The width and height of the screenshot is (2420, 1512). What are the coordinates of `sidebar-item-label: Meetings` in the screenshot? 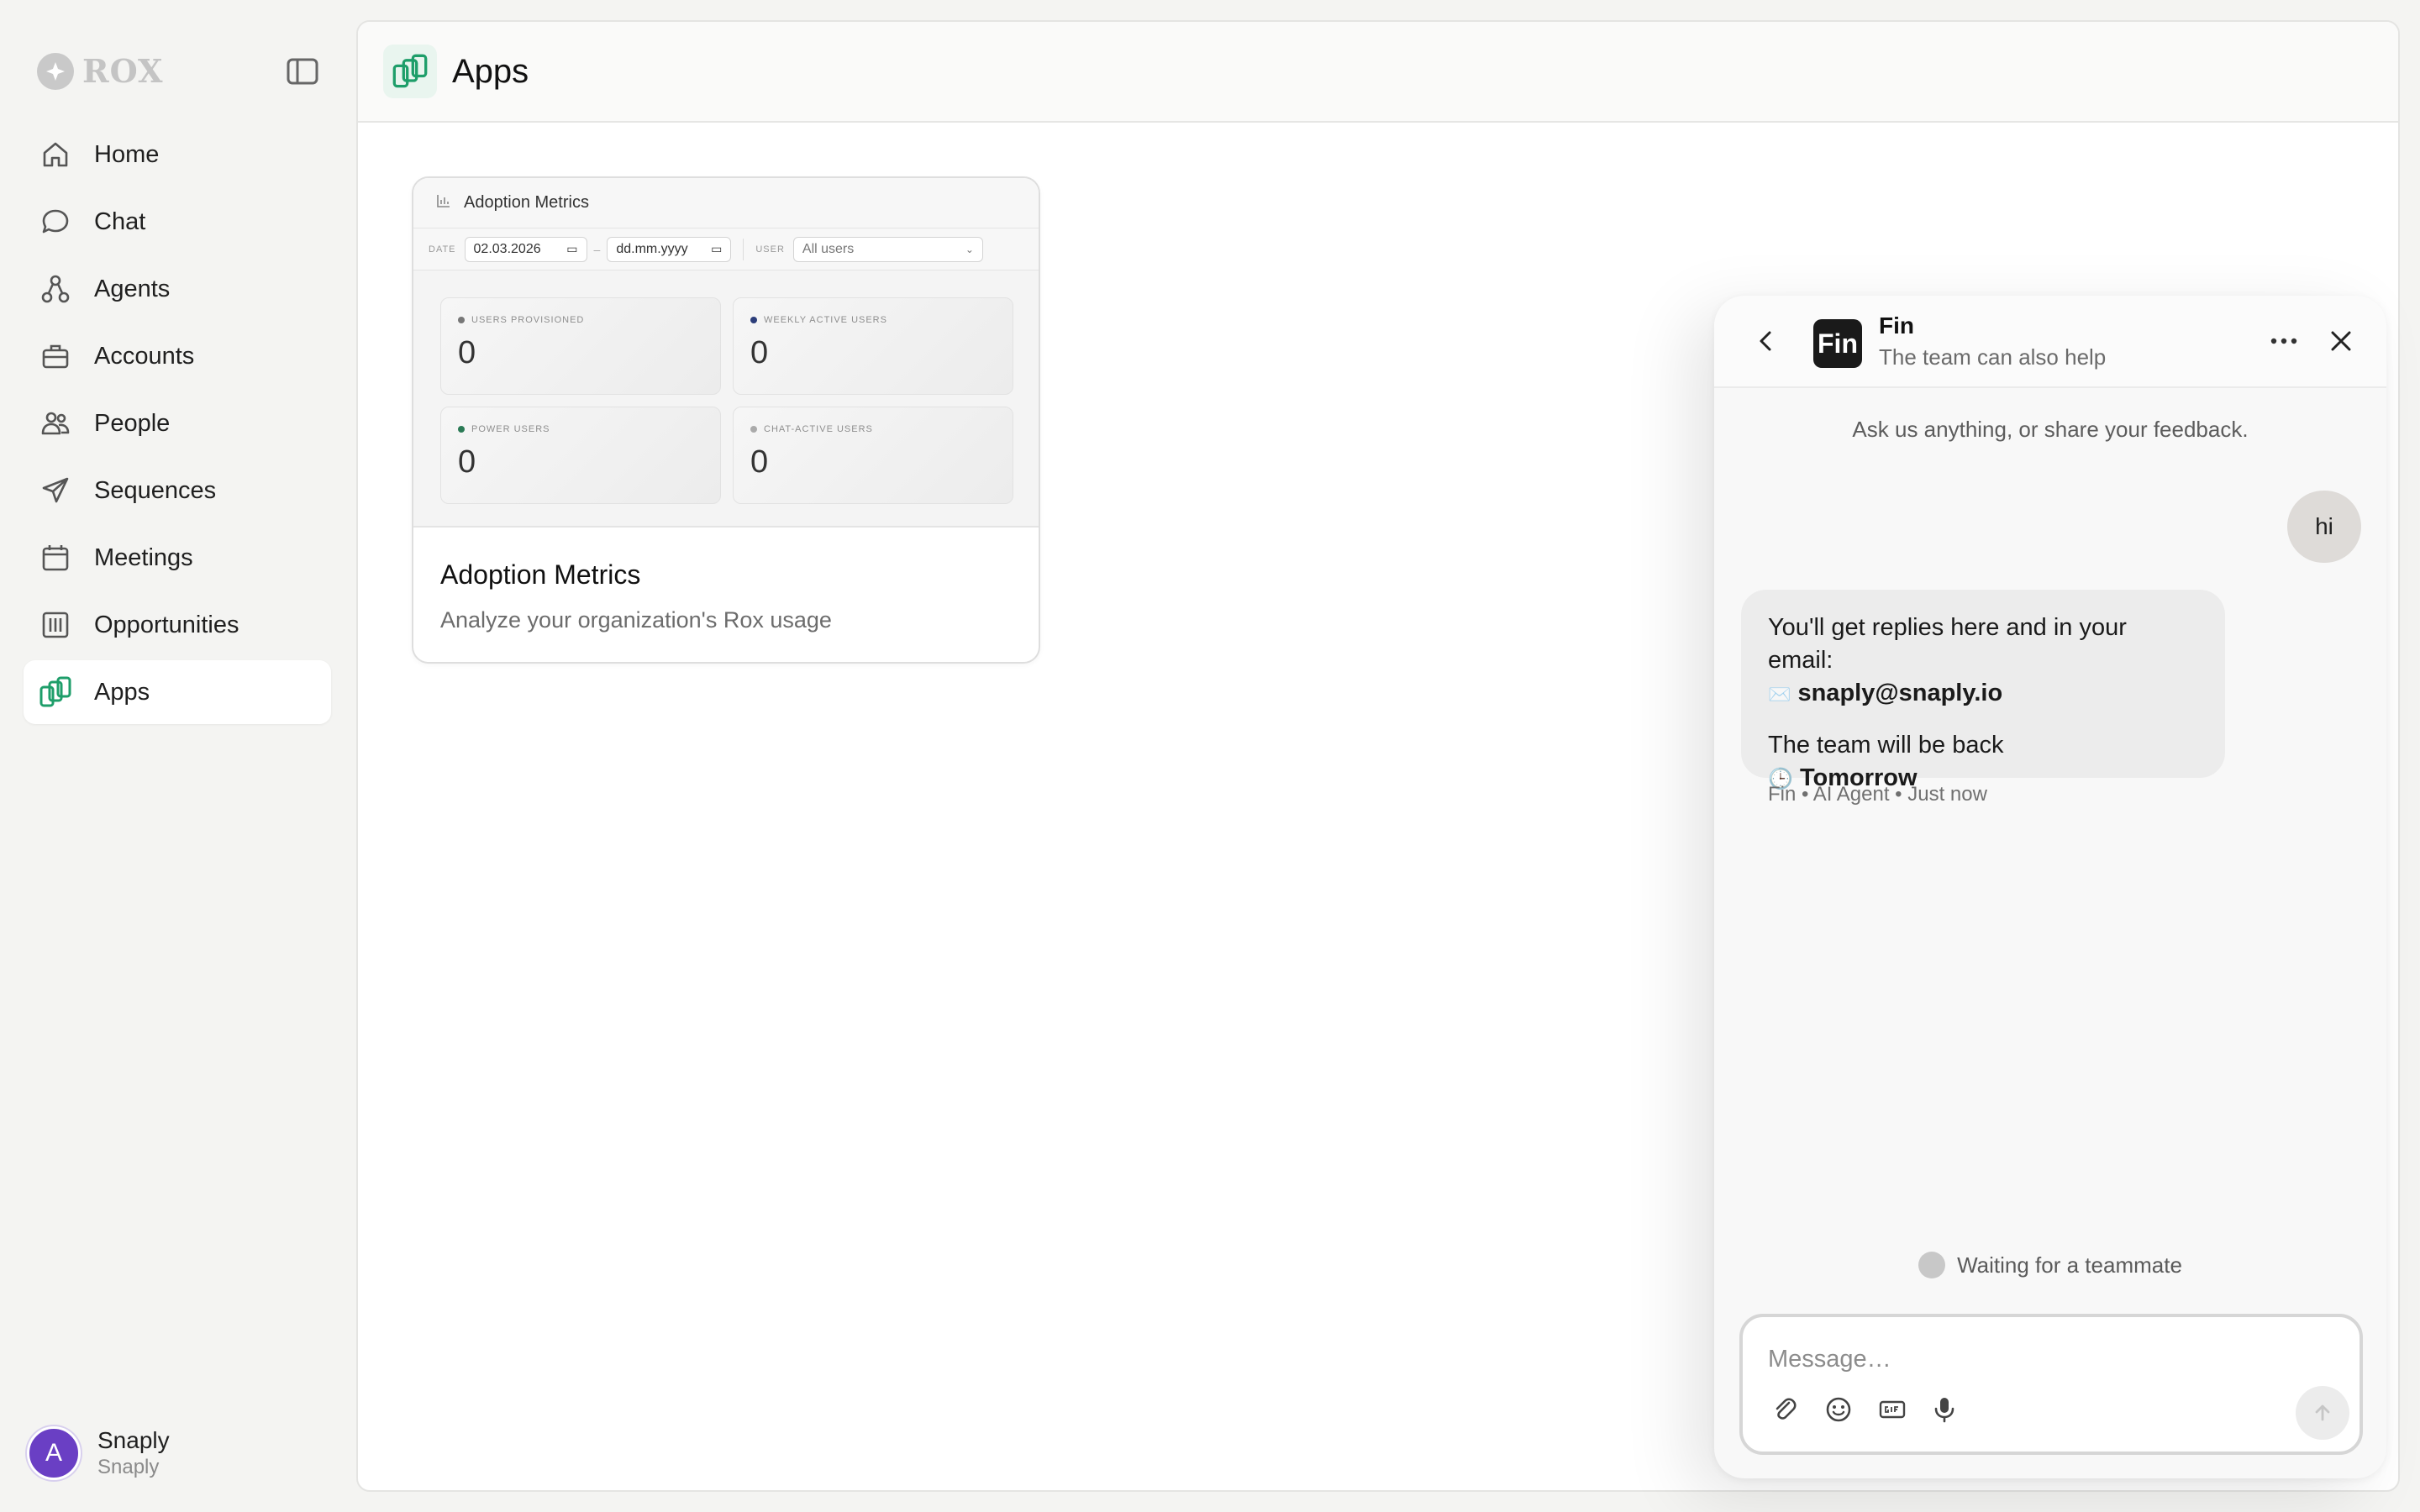 It's located at (143, 557).